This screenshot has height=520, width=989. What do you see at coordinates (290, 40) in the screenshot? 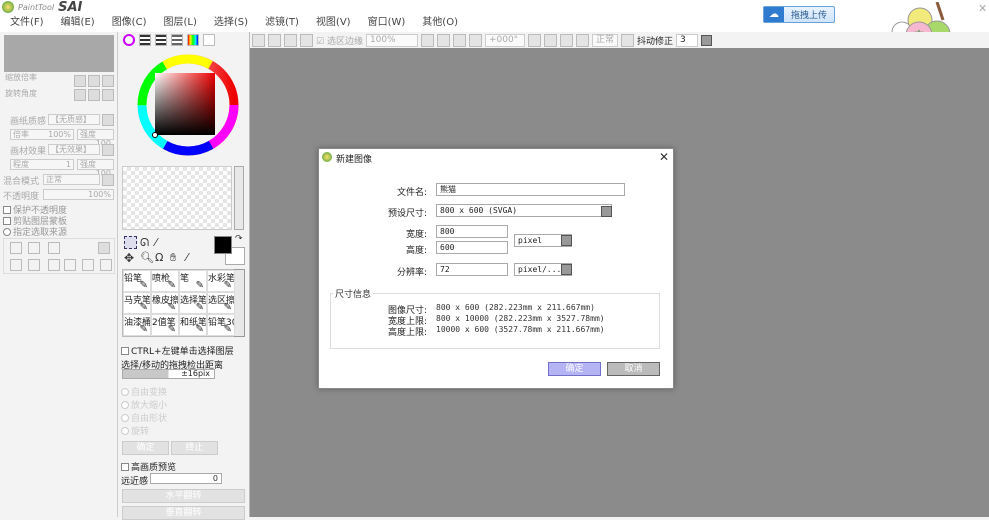
I see `deselect-button` at bounding box center [290, 40].